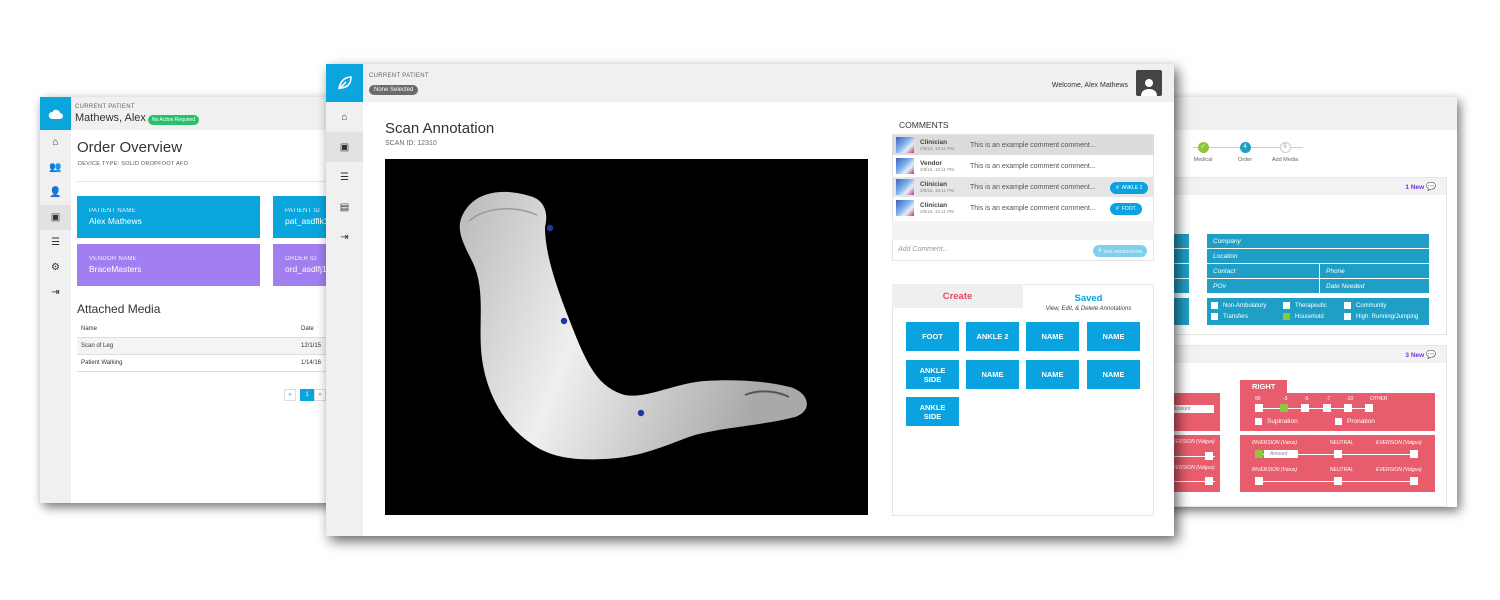  Describe the element at coordinates (1259, 454) in the screenshot. I see `slider-knob-selected` at that location.